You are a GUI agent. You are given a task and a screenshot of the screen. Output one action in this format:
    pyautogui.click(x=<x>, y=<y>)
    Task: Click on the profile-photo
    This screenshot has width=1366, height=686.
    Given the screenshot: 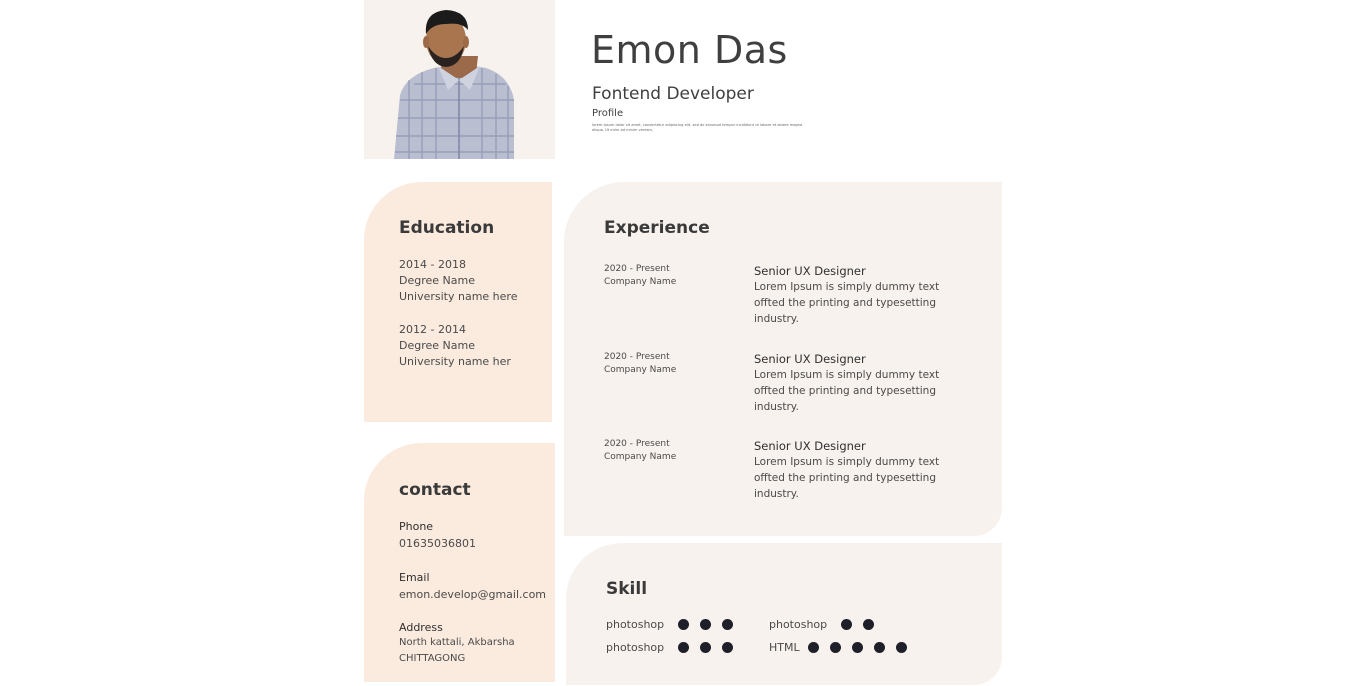 What is the action you would take?
    pyautogui.click(x=459, y=79)
    